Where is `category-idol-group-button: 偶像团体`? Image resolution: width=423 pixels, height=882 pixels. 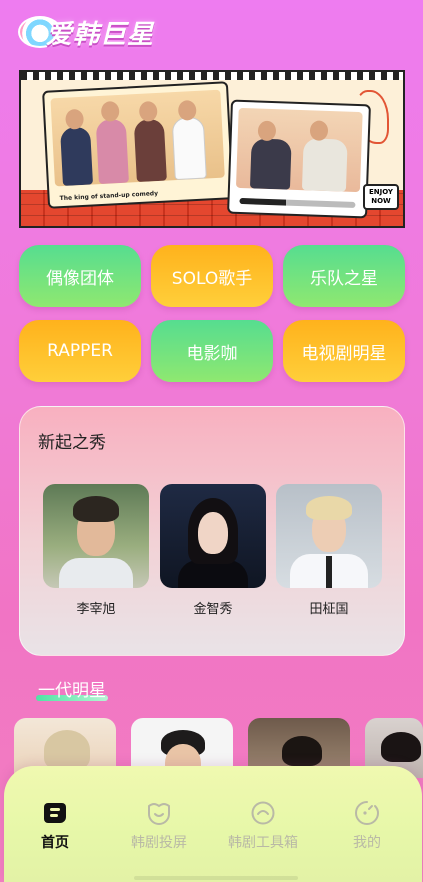
category-idol-group-button: 偶像团体 is located at coordinates (80, 276).